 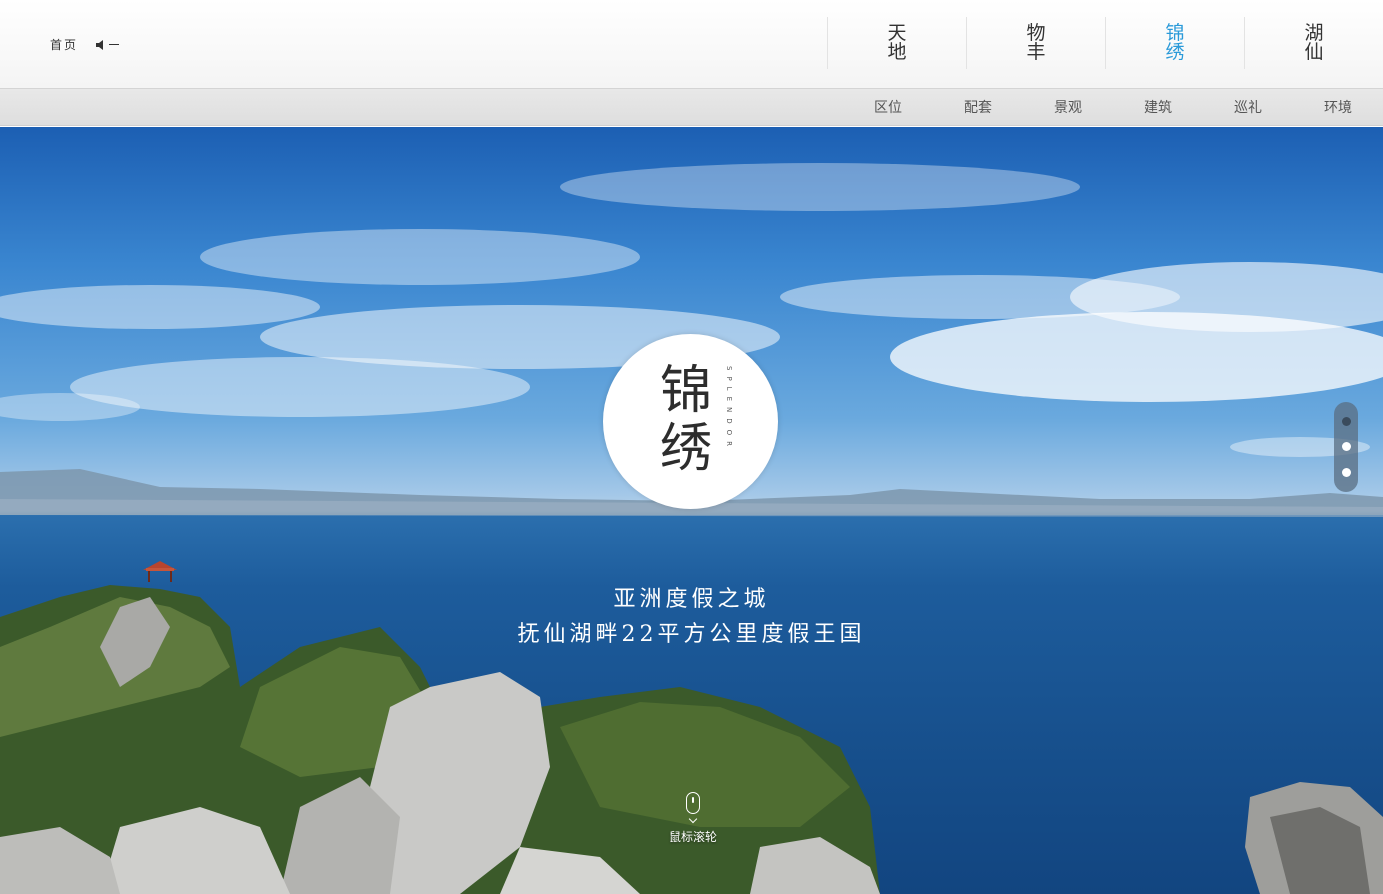 What do you see at coordinates (693, 819) in the screenshot?
I see `chevron-down-icon` at bounding box center [693, 819].